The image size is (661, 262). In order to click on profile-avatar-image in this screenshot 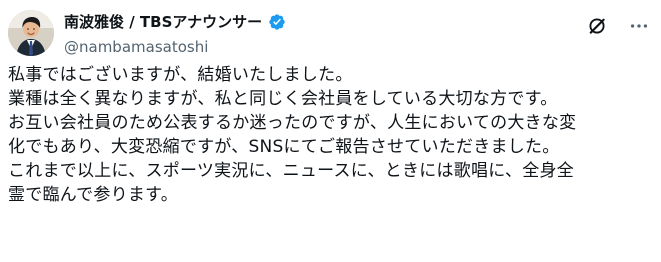, I will do `click(31, 33)`.